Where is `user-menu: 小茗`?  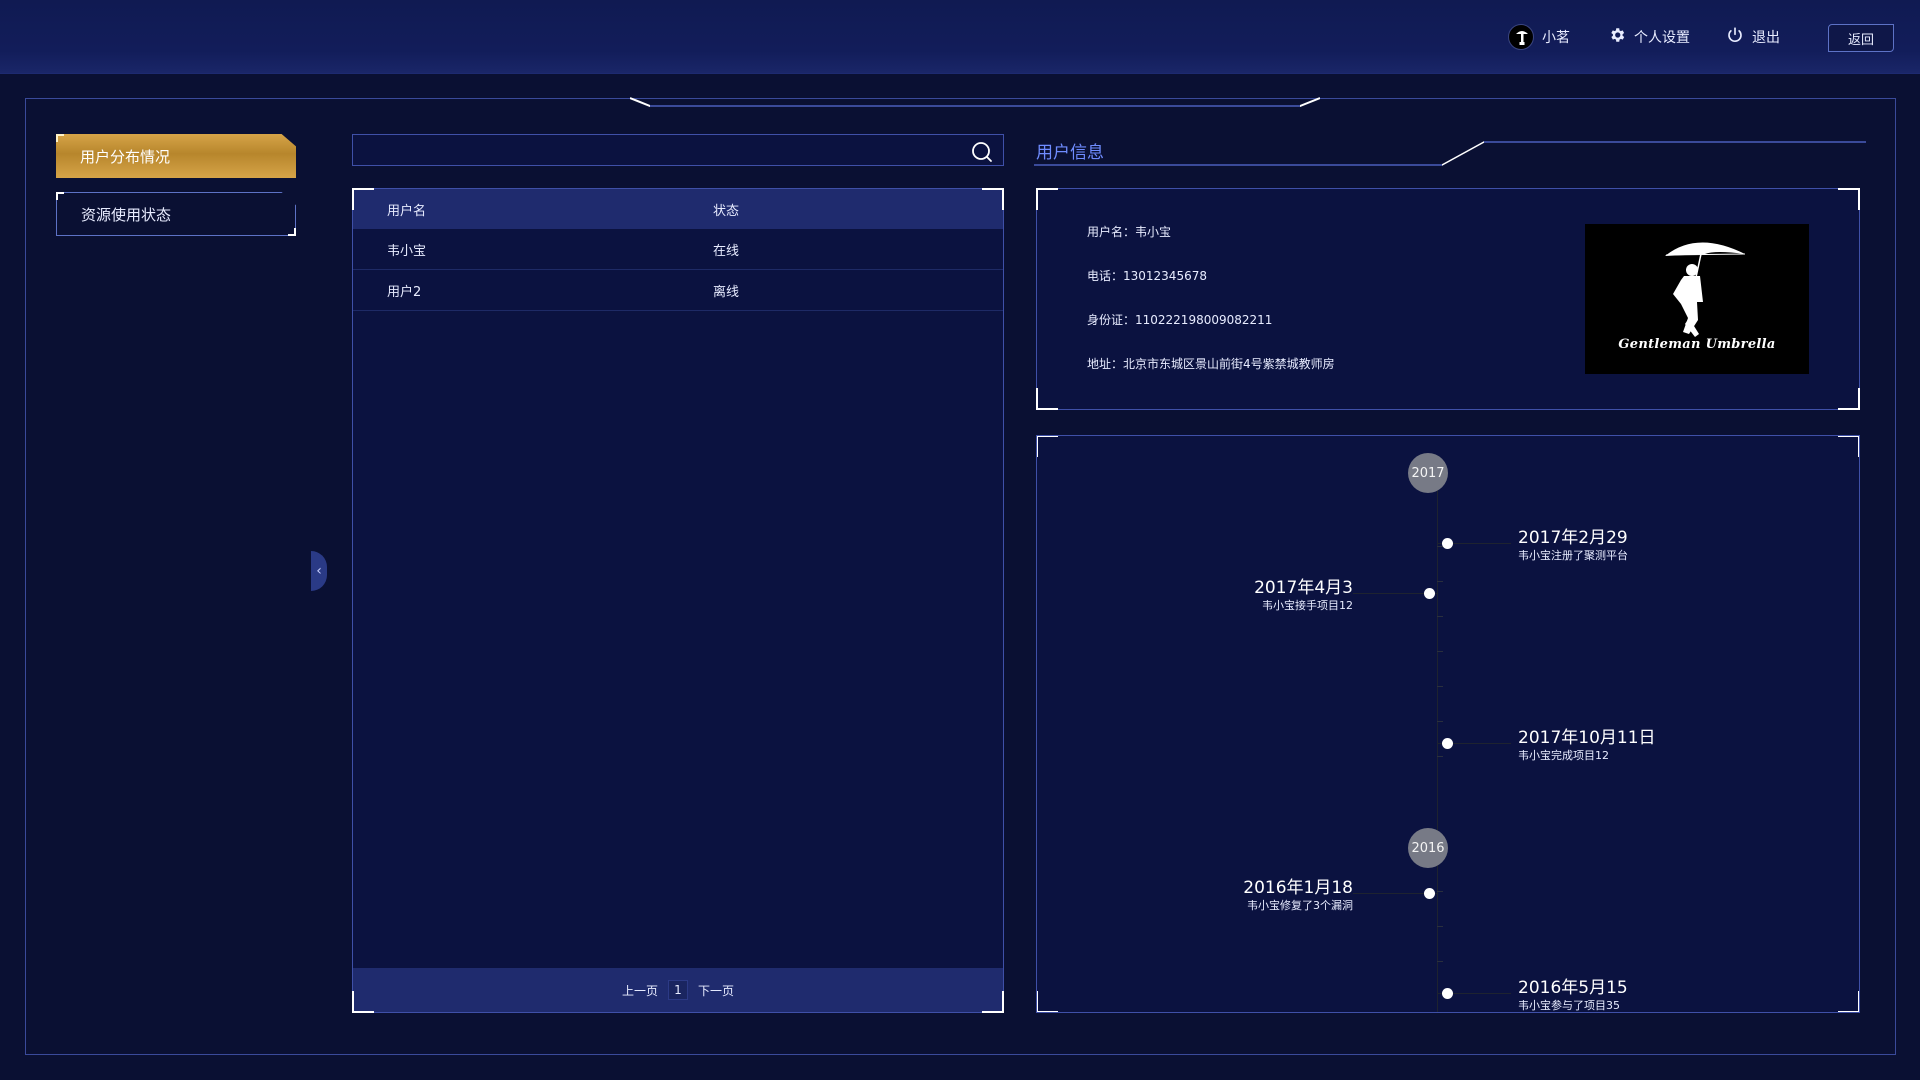 user-menu: 小茗 is located at coordinates (1539, 37).